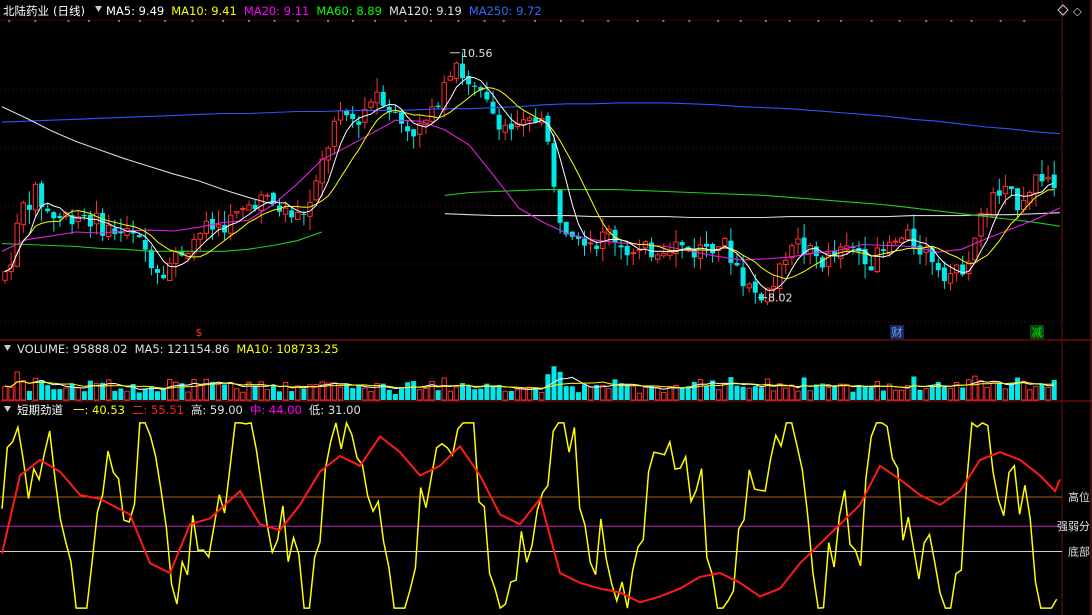  What do you see at coordinates (69, 11) in the screenshot?
I see `chart-period: (日线)` at bounding box center [69, 11].